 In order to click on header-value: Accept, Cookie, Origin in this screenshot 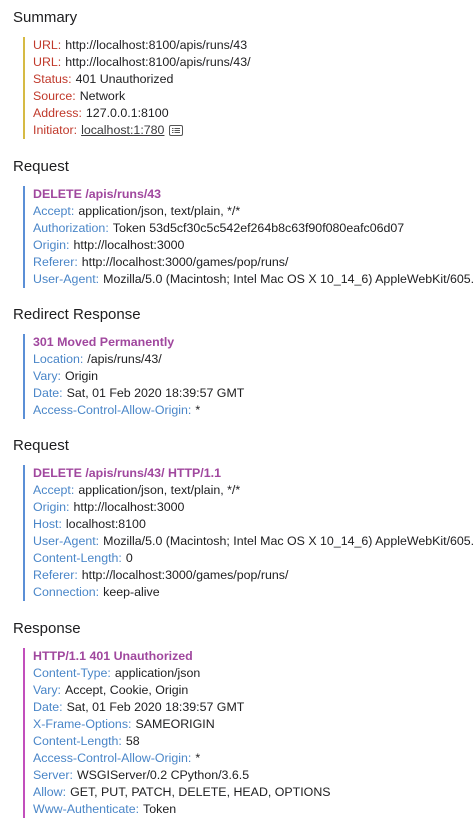, I will do `click(127, 690)`.